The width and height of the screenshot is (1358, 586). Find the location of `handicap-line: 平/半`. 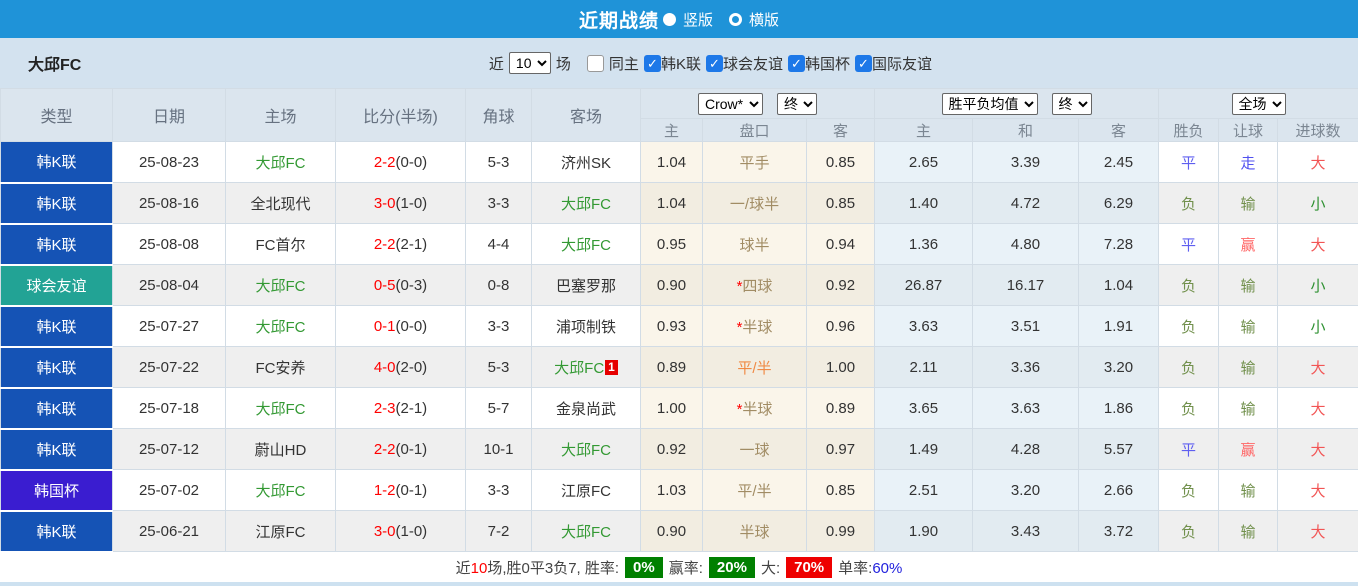

handicap-line: 平/半 is located at coordinates (755, 490).